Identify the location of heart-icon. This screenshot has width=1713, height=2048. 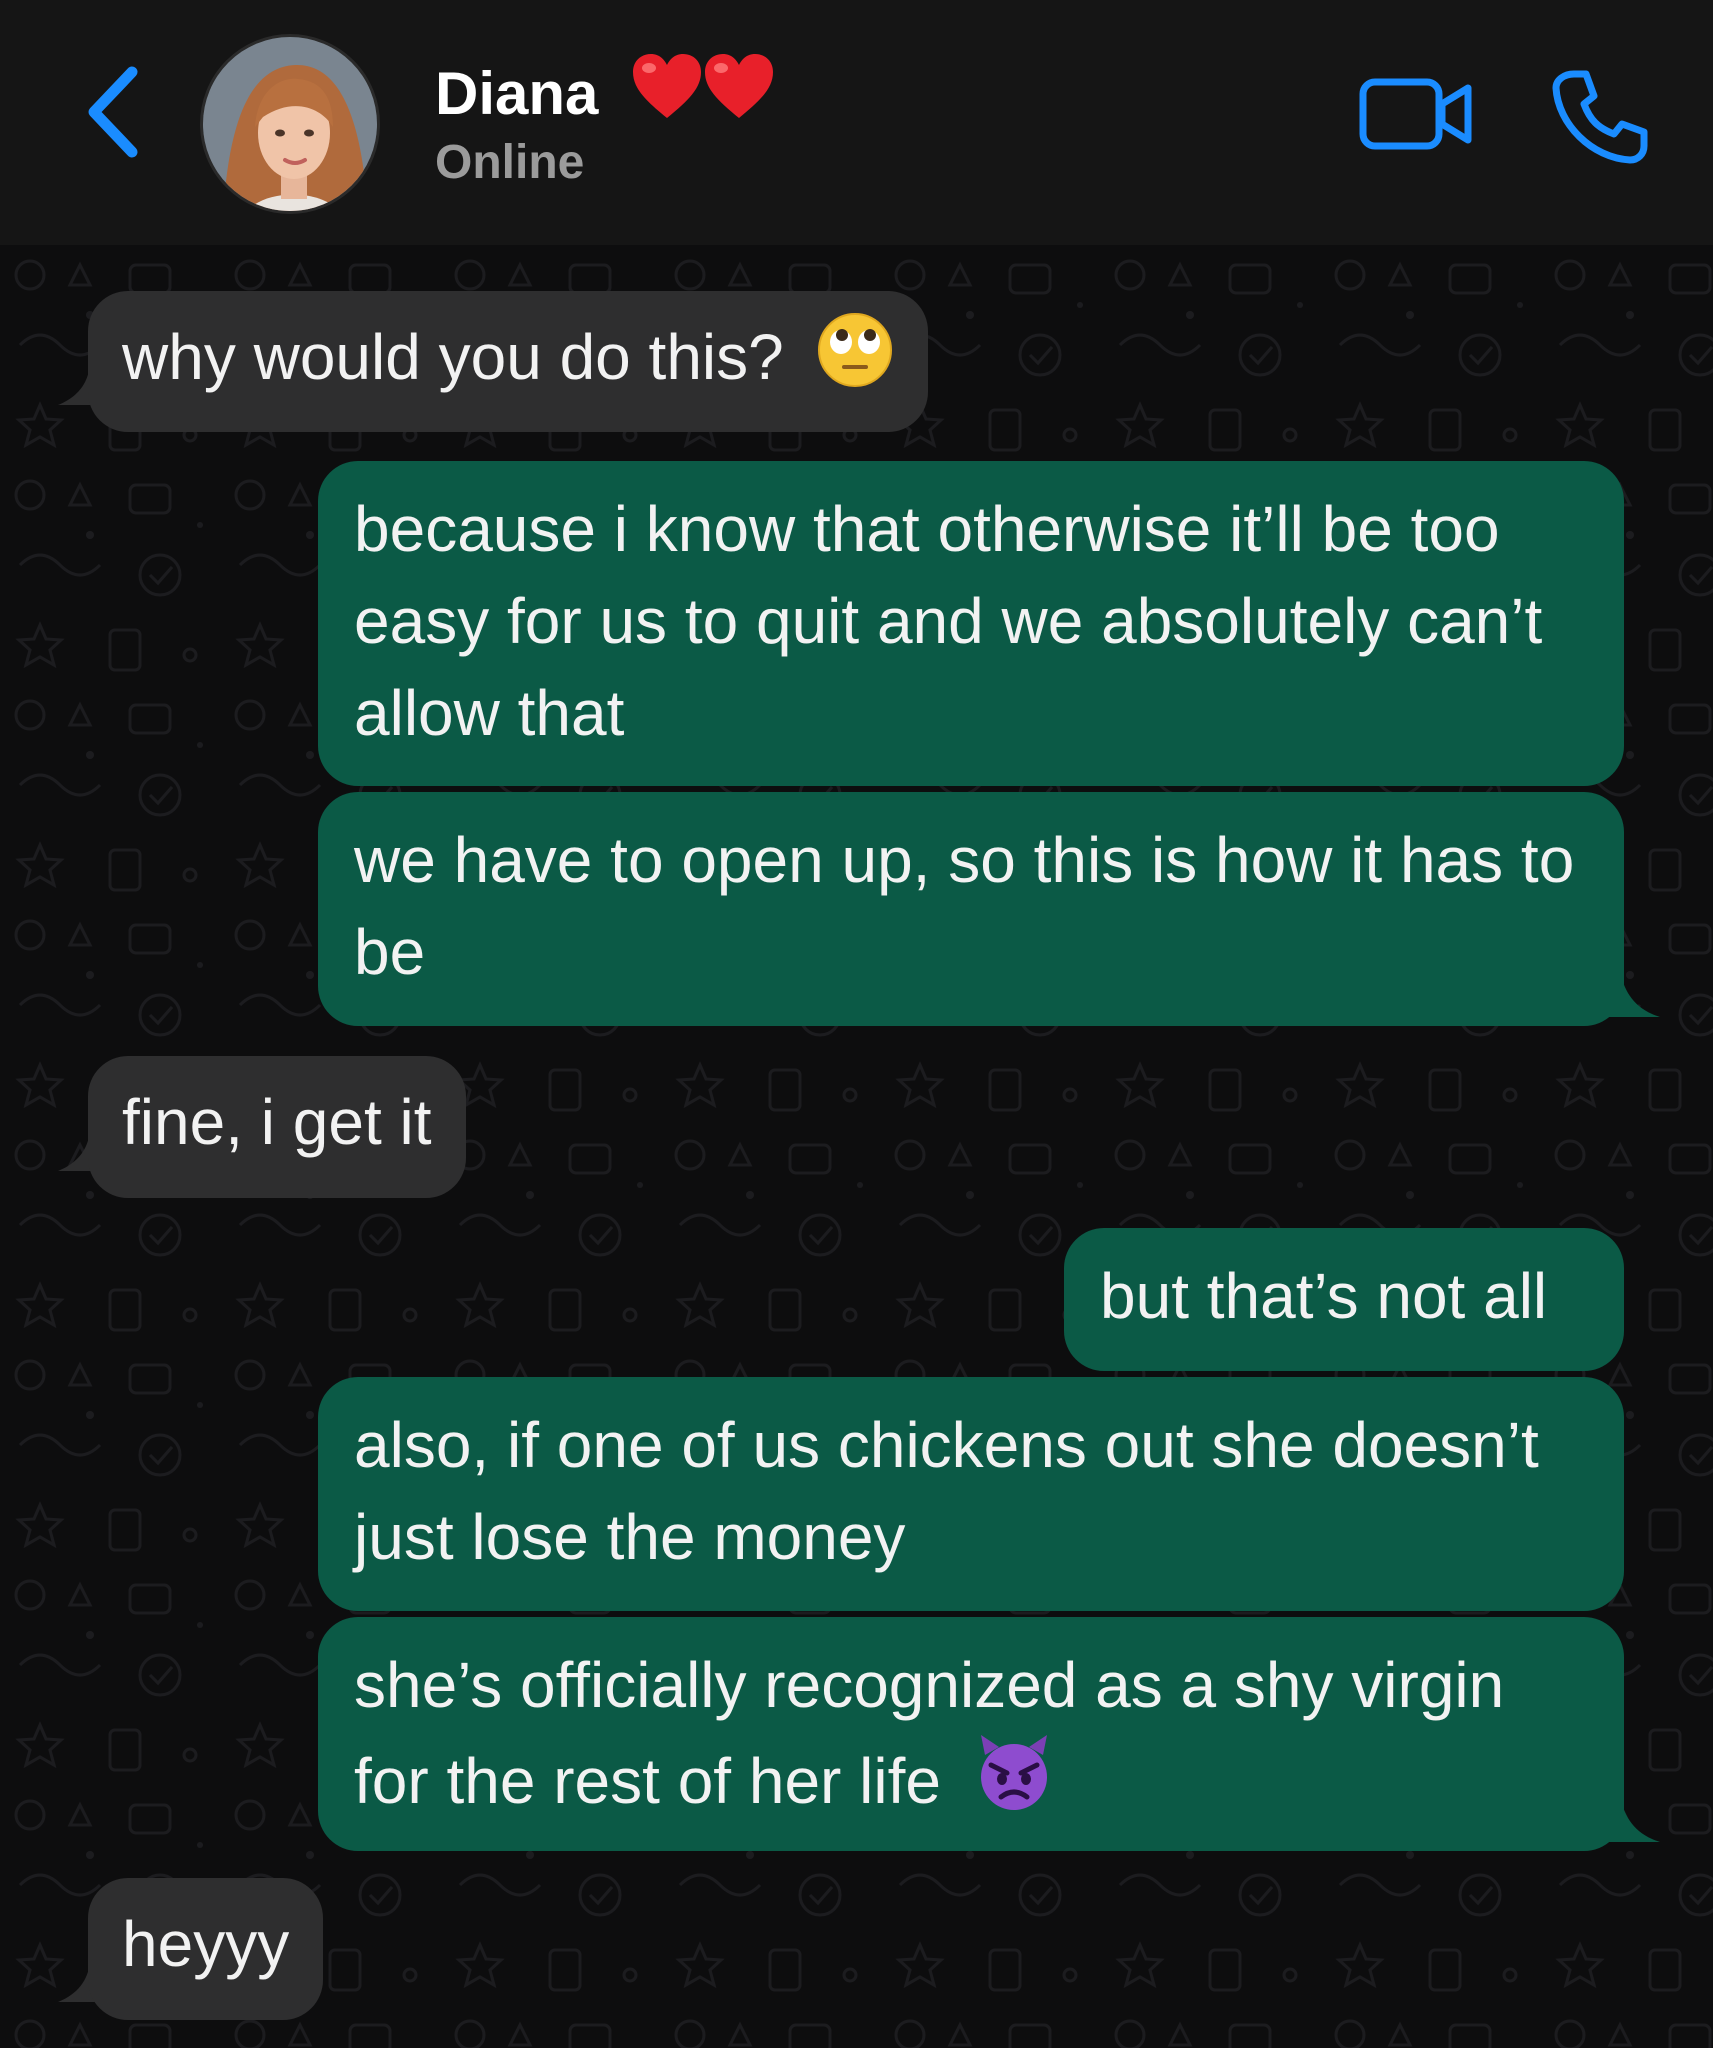
(703, 86).